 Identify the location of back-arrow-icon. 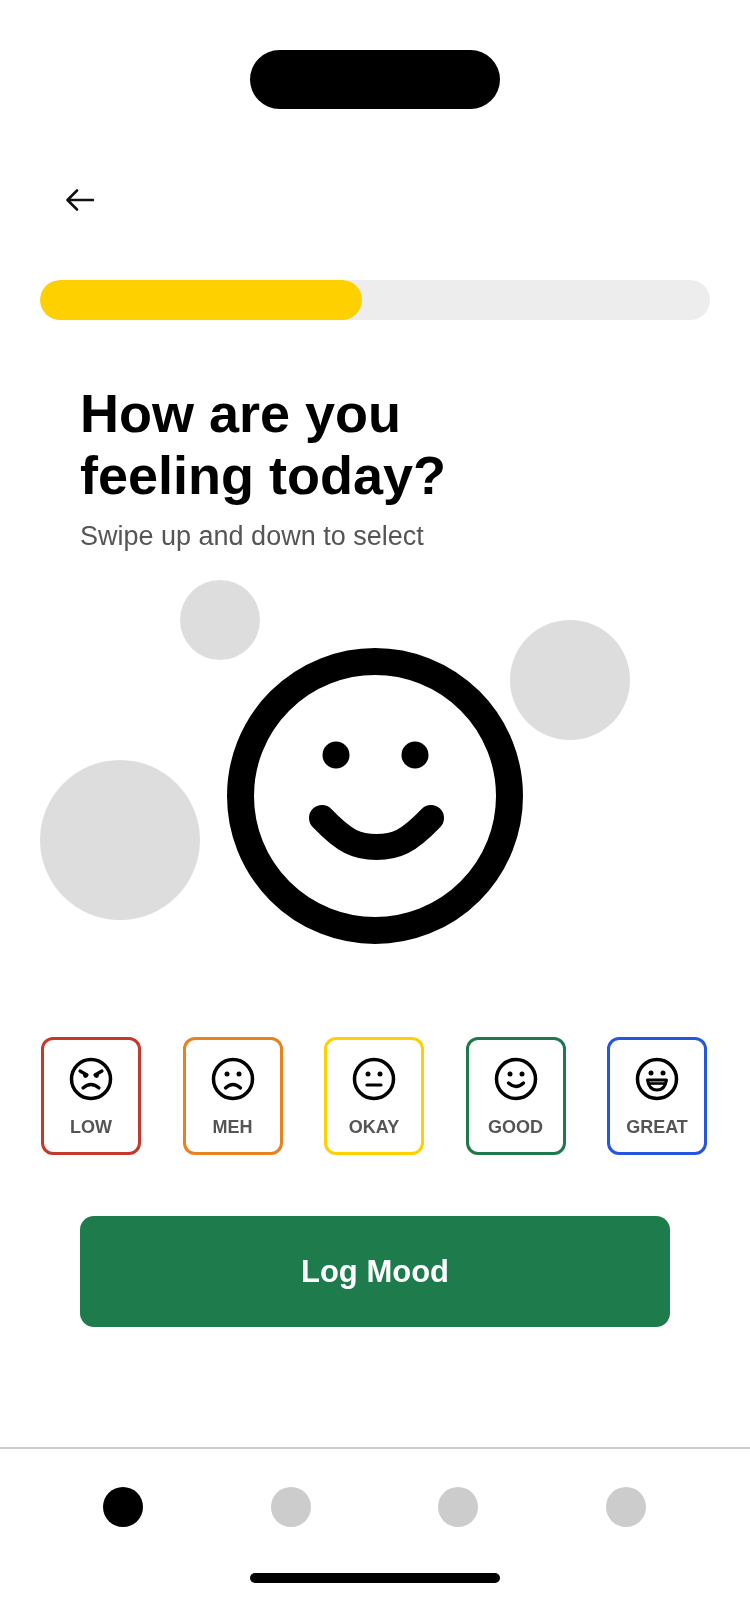
(80, 200).